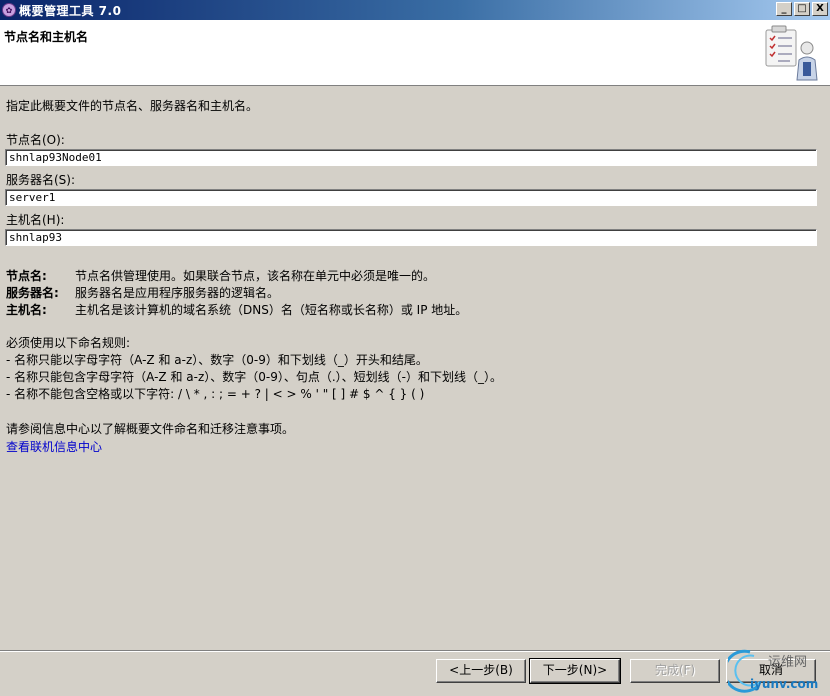 The image size is (830, 696). I want to click on window-controls: _ □ X, so click(802, 9).